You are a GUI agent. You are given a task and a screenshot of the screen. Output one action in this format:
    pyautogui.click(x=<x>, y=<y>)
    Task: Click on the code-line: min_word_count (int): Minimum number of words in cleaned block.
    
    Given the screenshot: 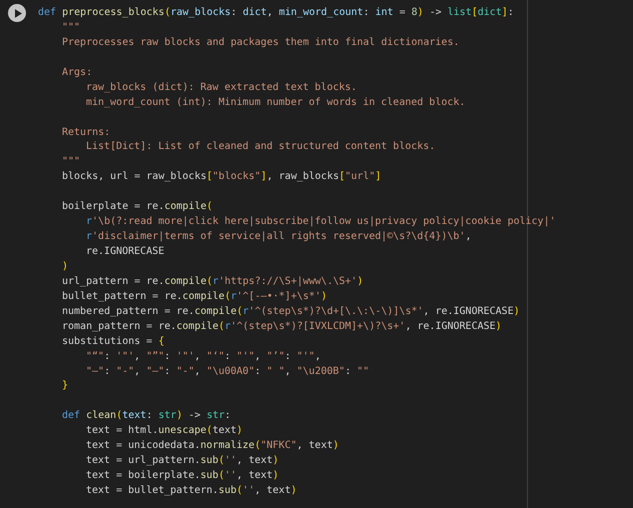 What is the action you would take?
    pyautogui.click(x=276, y=102)
    